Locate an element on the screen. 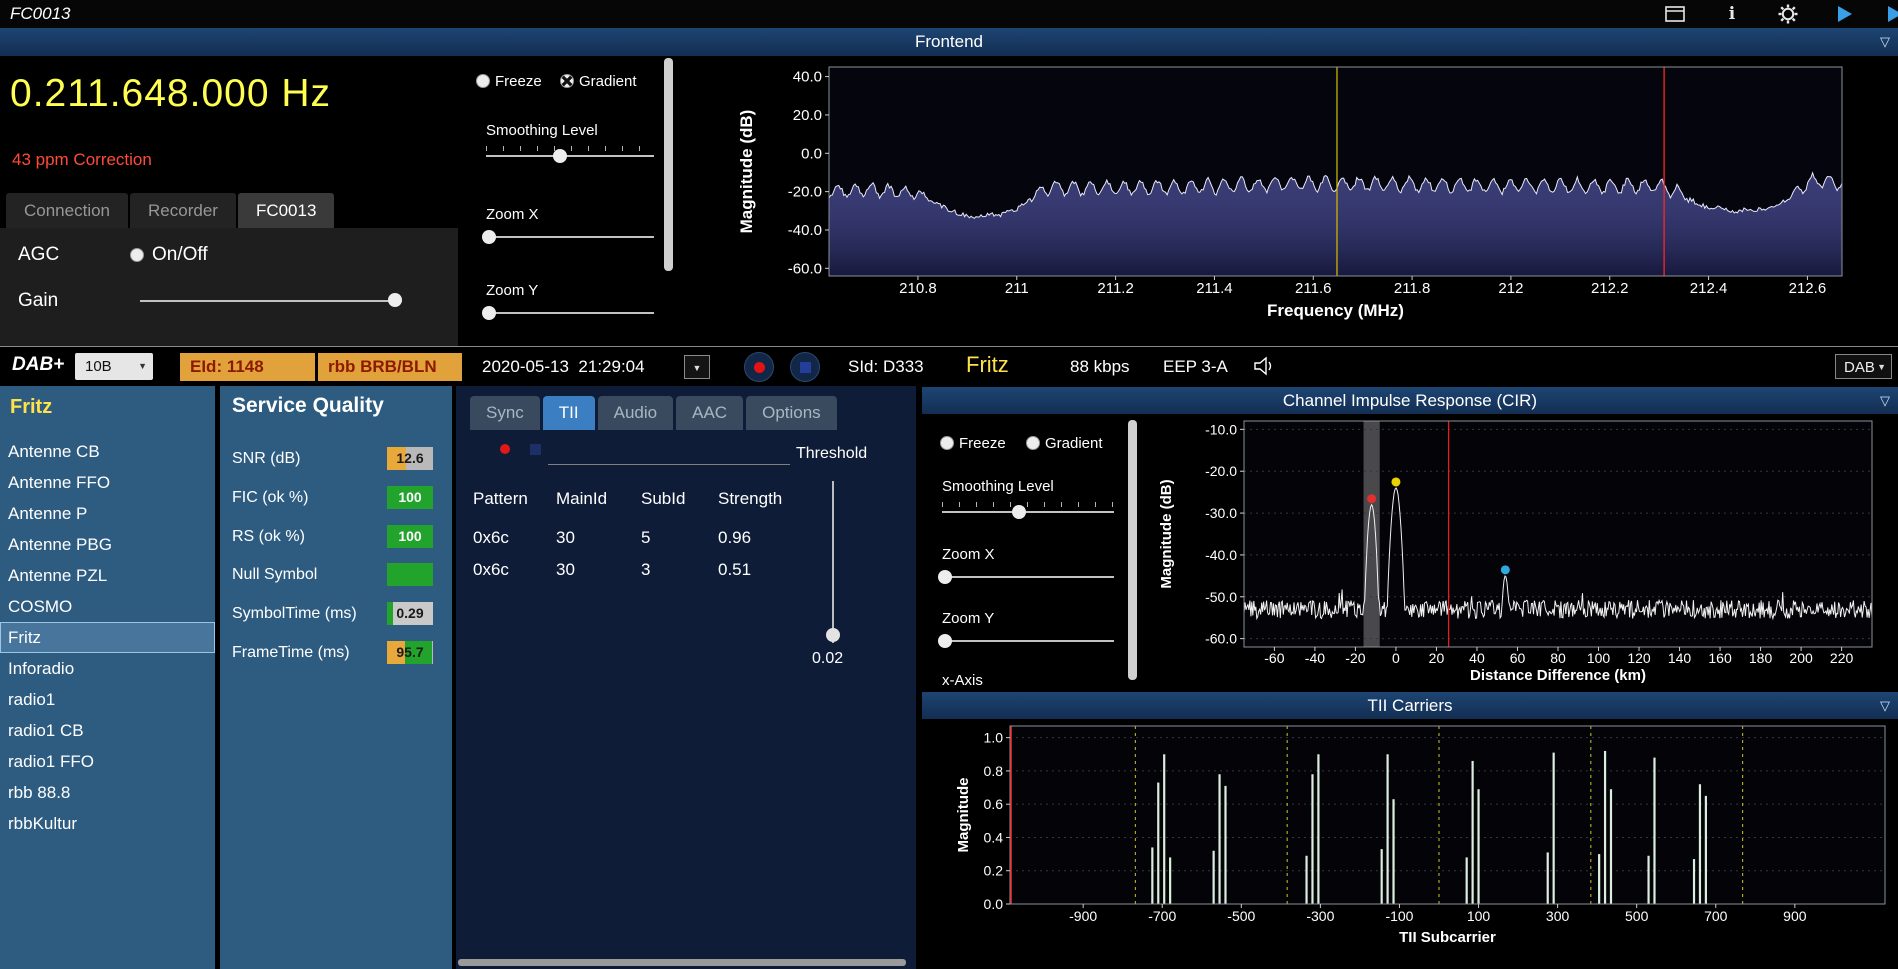  zoom-y-slider-track is located at coordinates (570, 313).